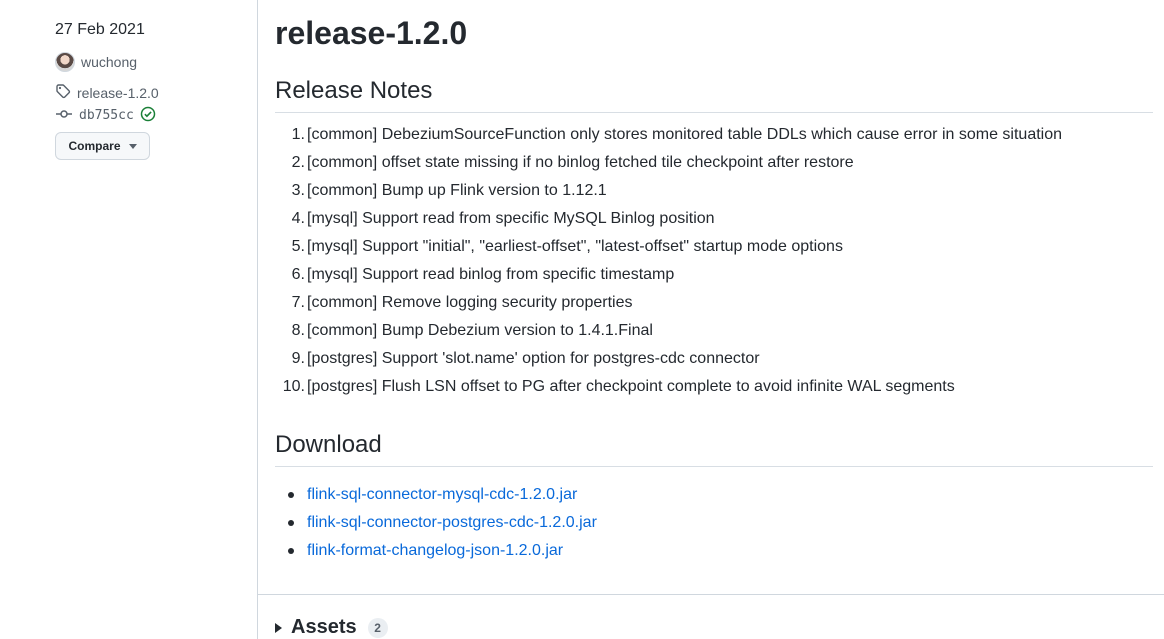  I want to click on tag-link: release-1.2.0, so click(107, 92).